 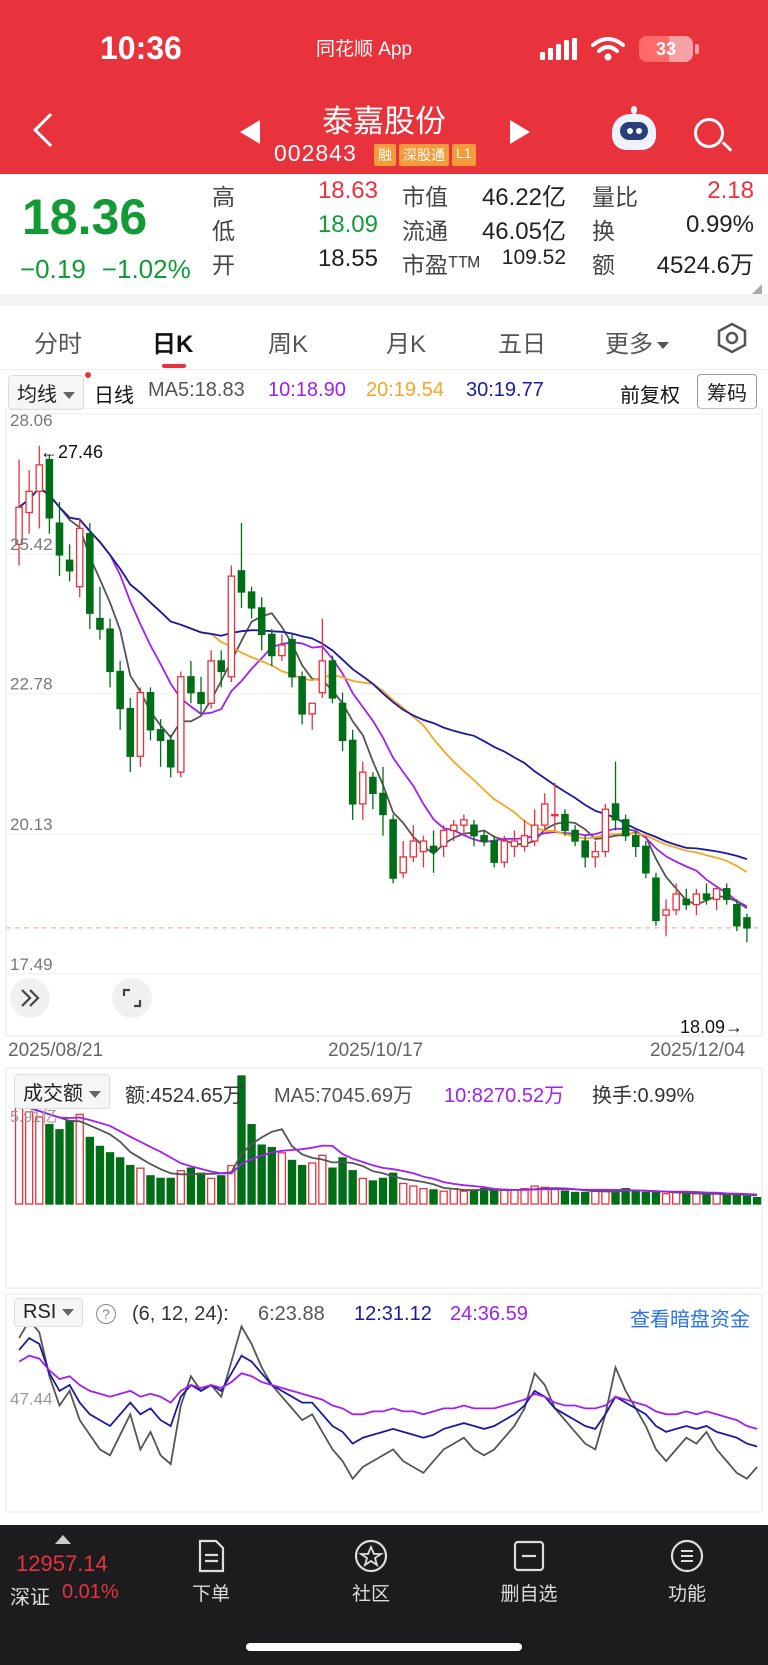 I want to click on community-icon, so click(x=371, y=1556).